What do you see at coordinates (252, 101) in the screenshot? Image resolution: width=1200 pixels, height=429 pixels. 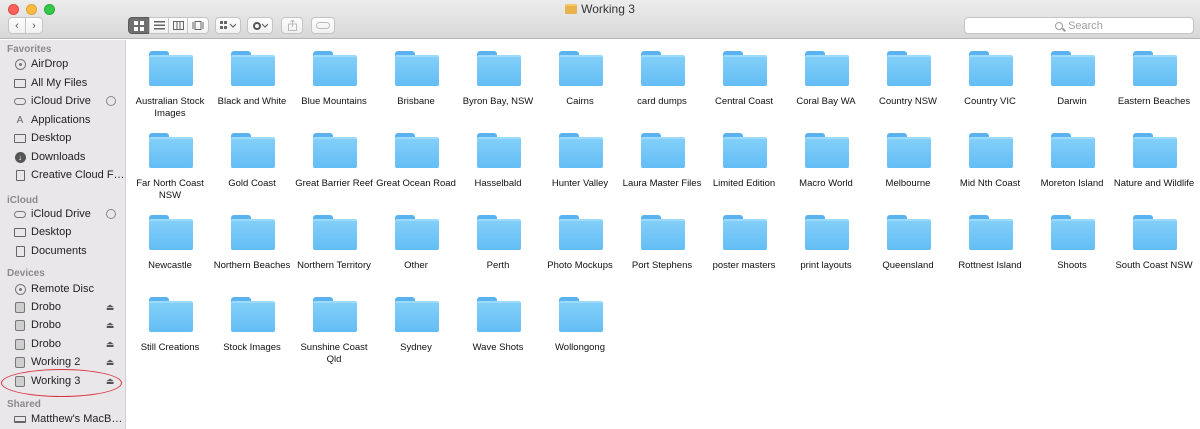 I see `folder-label: Black and White` at bounding box center [252, 101].